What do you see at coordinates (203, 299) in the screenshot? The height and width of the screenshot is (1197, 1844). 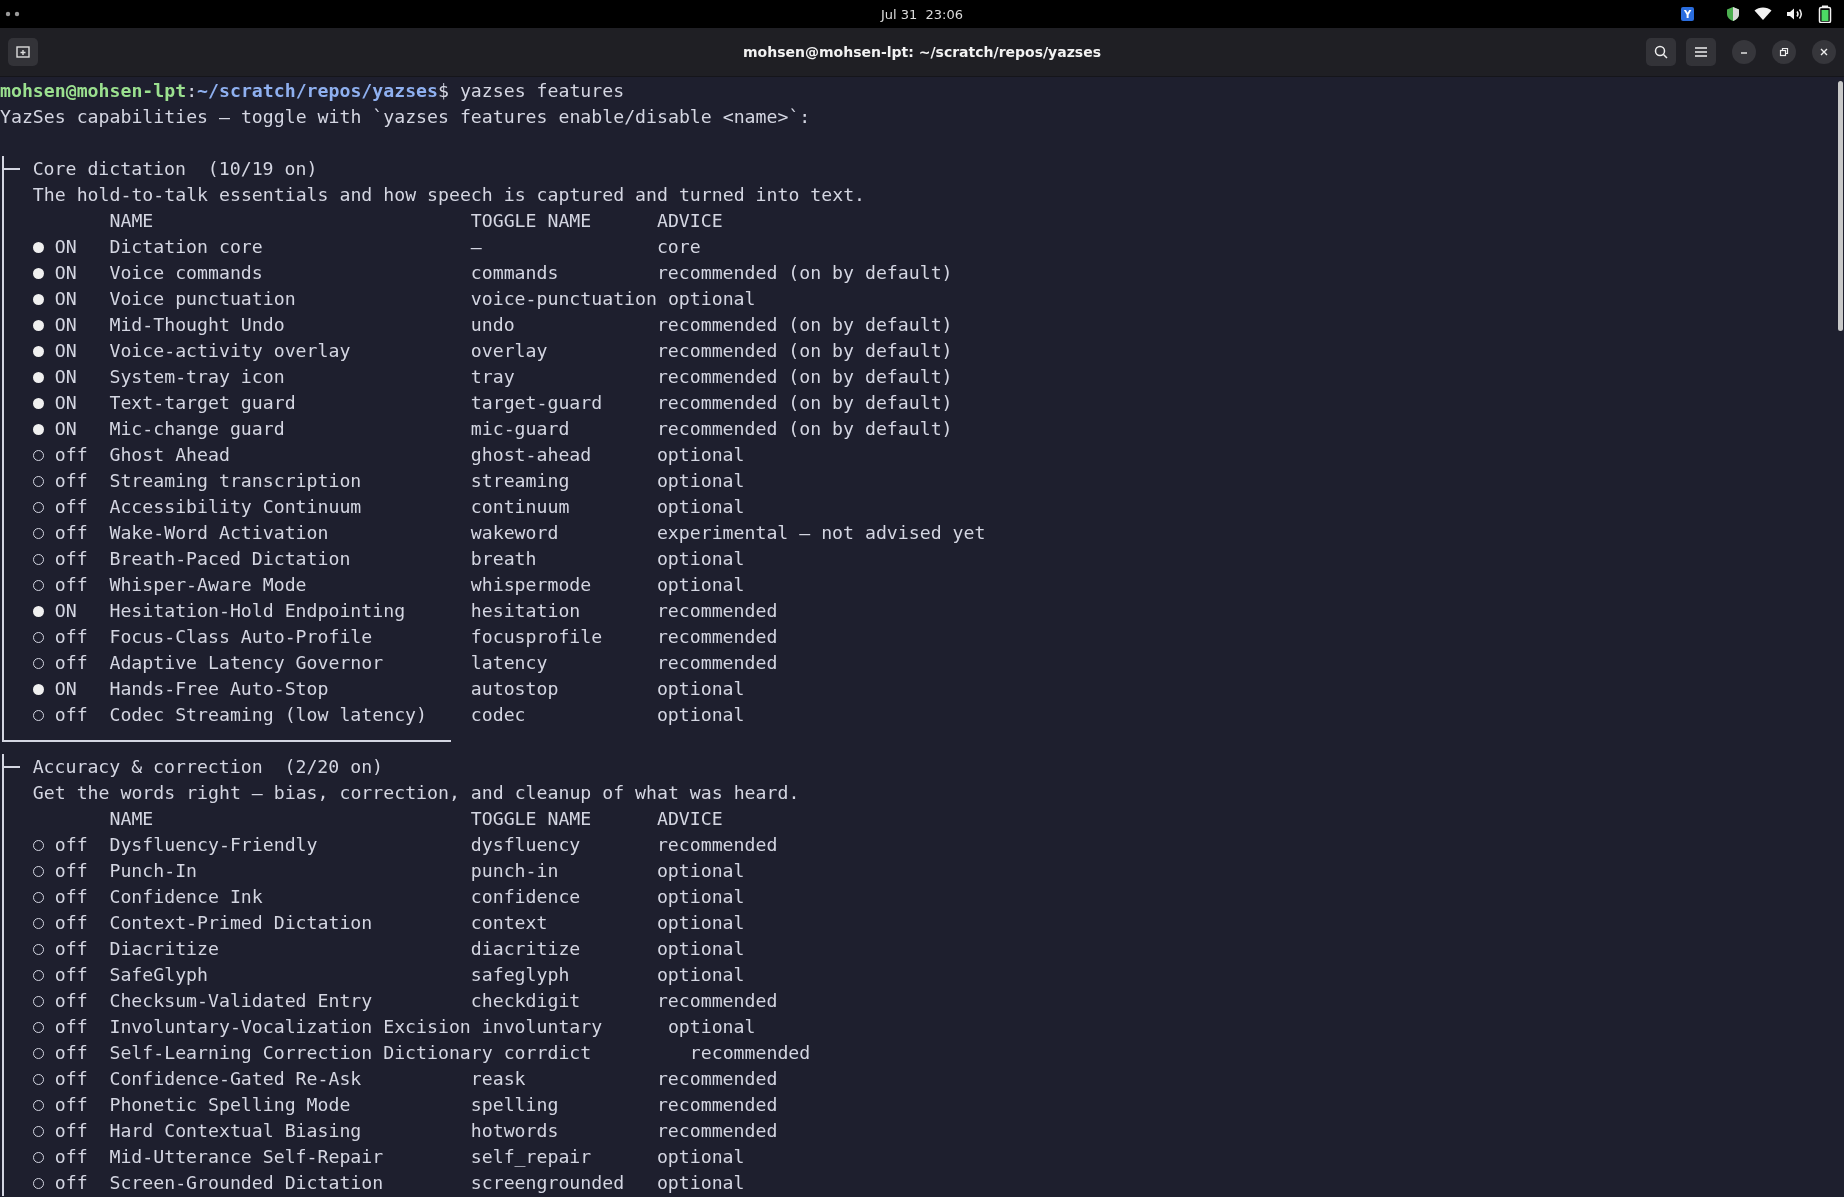 I see `feature-name: Voice punctuation` at bounding box center [203, 299].